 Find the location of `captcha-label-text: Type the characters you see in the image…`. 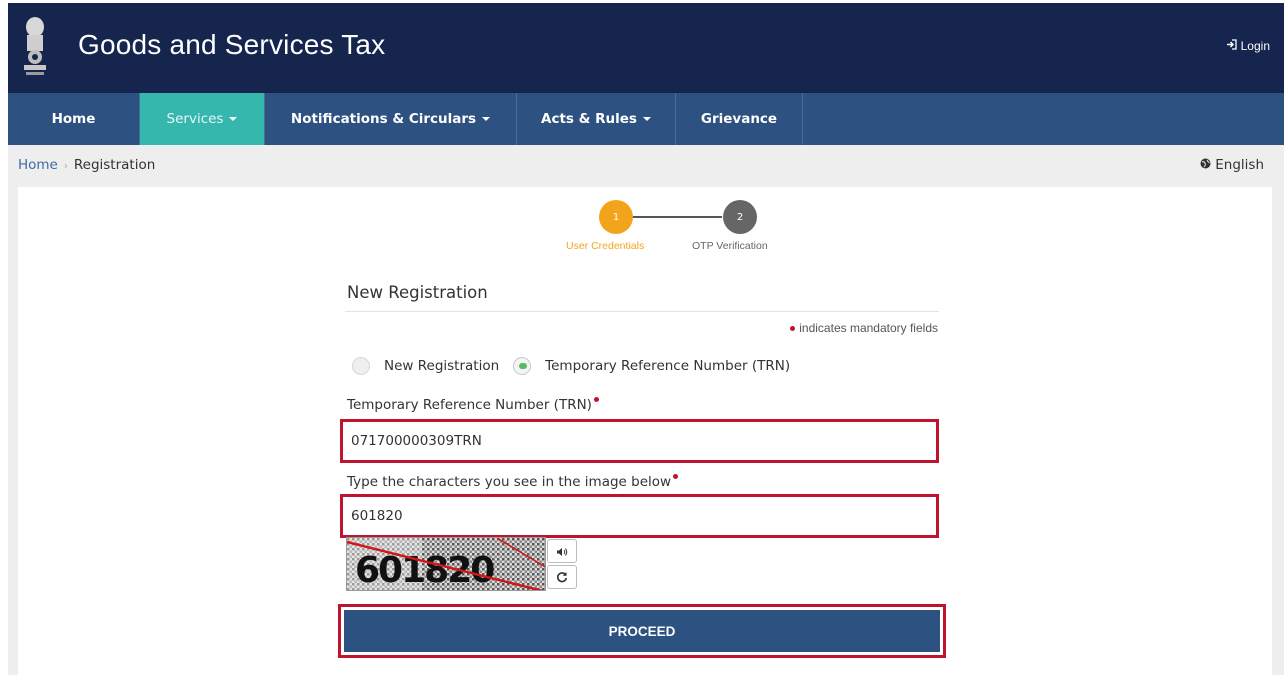

captcha-label-text: Type the characters you see in the image… is located at coordinates (509, 482).